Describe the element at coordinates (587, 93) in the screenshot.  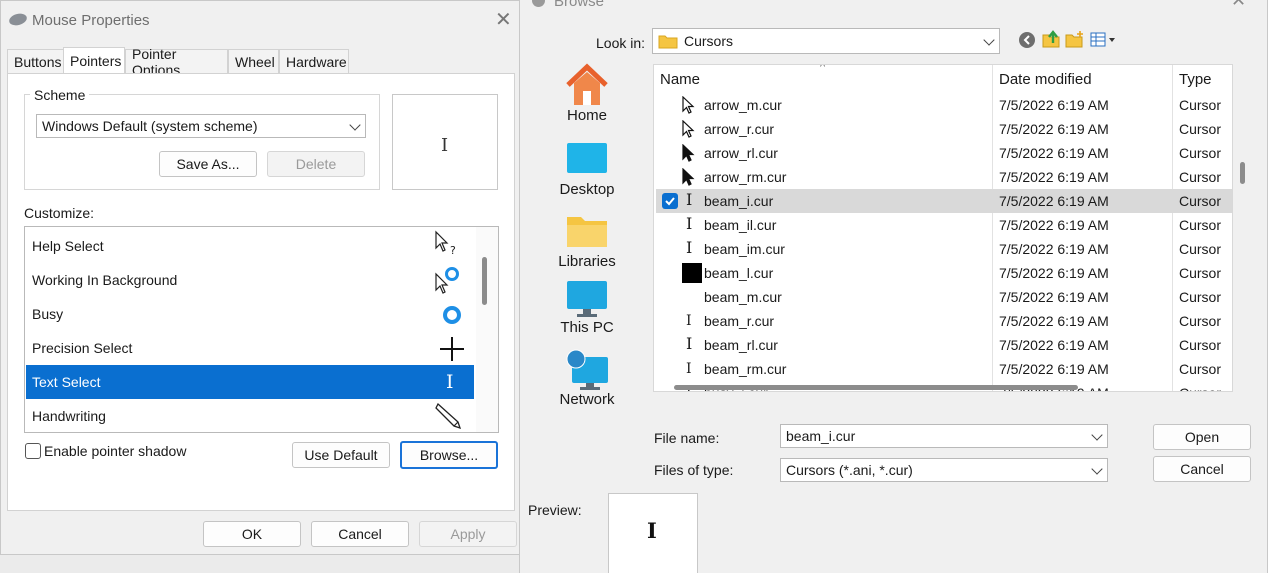
I see `place-home: Home` at that location.